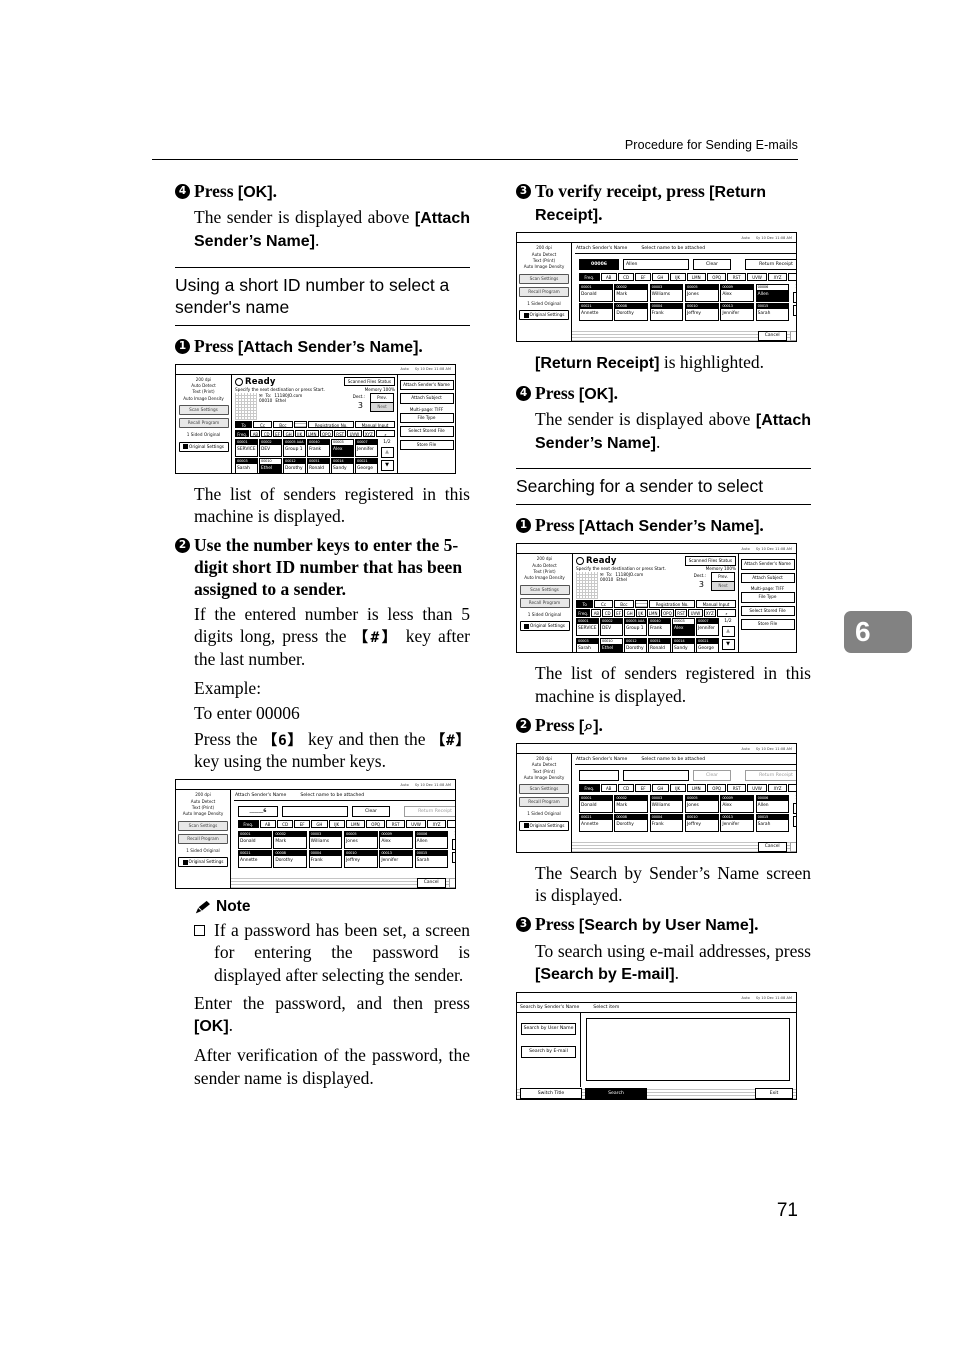  What do you see at coordinates (770, 776) in the screenshot?
I see `return-receipt-button: Return Receipt` at bounding box center [770, 776].